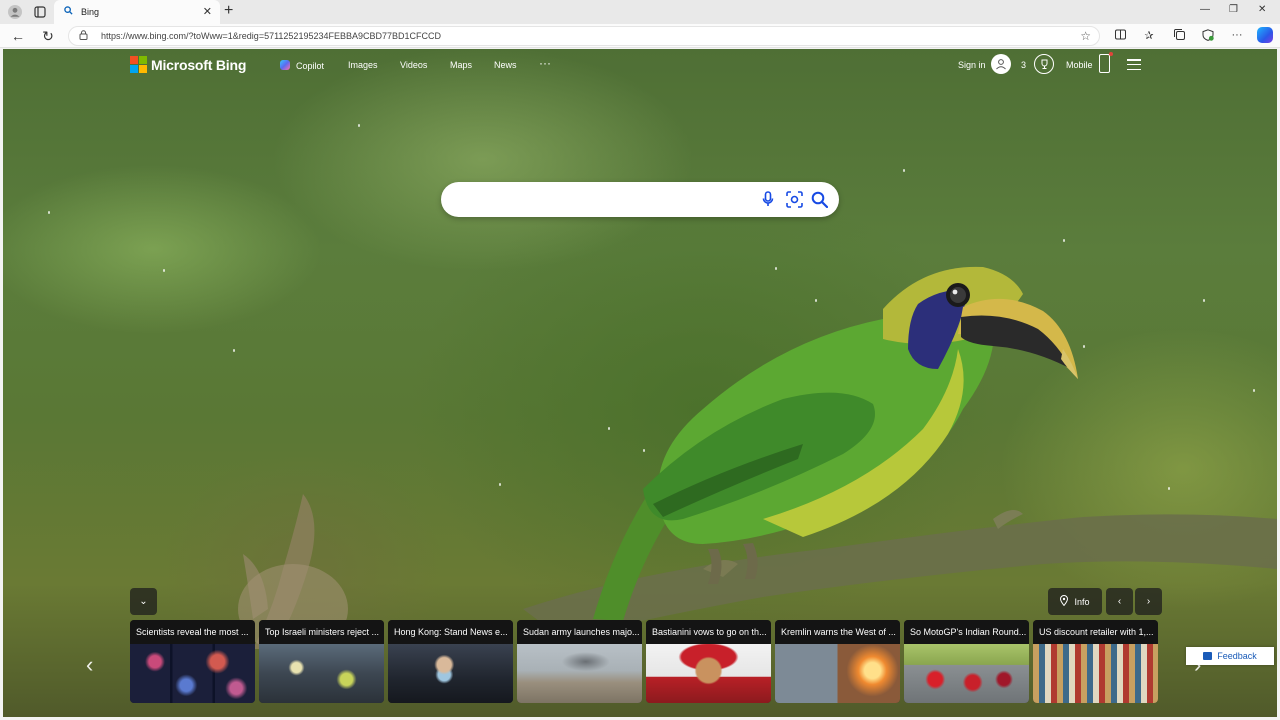  Describe the element at coordinates (794, 199) in the screenshot. I see `visual-search-icon` at that location.